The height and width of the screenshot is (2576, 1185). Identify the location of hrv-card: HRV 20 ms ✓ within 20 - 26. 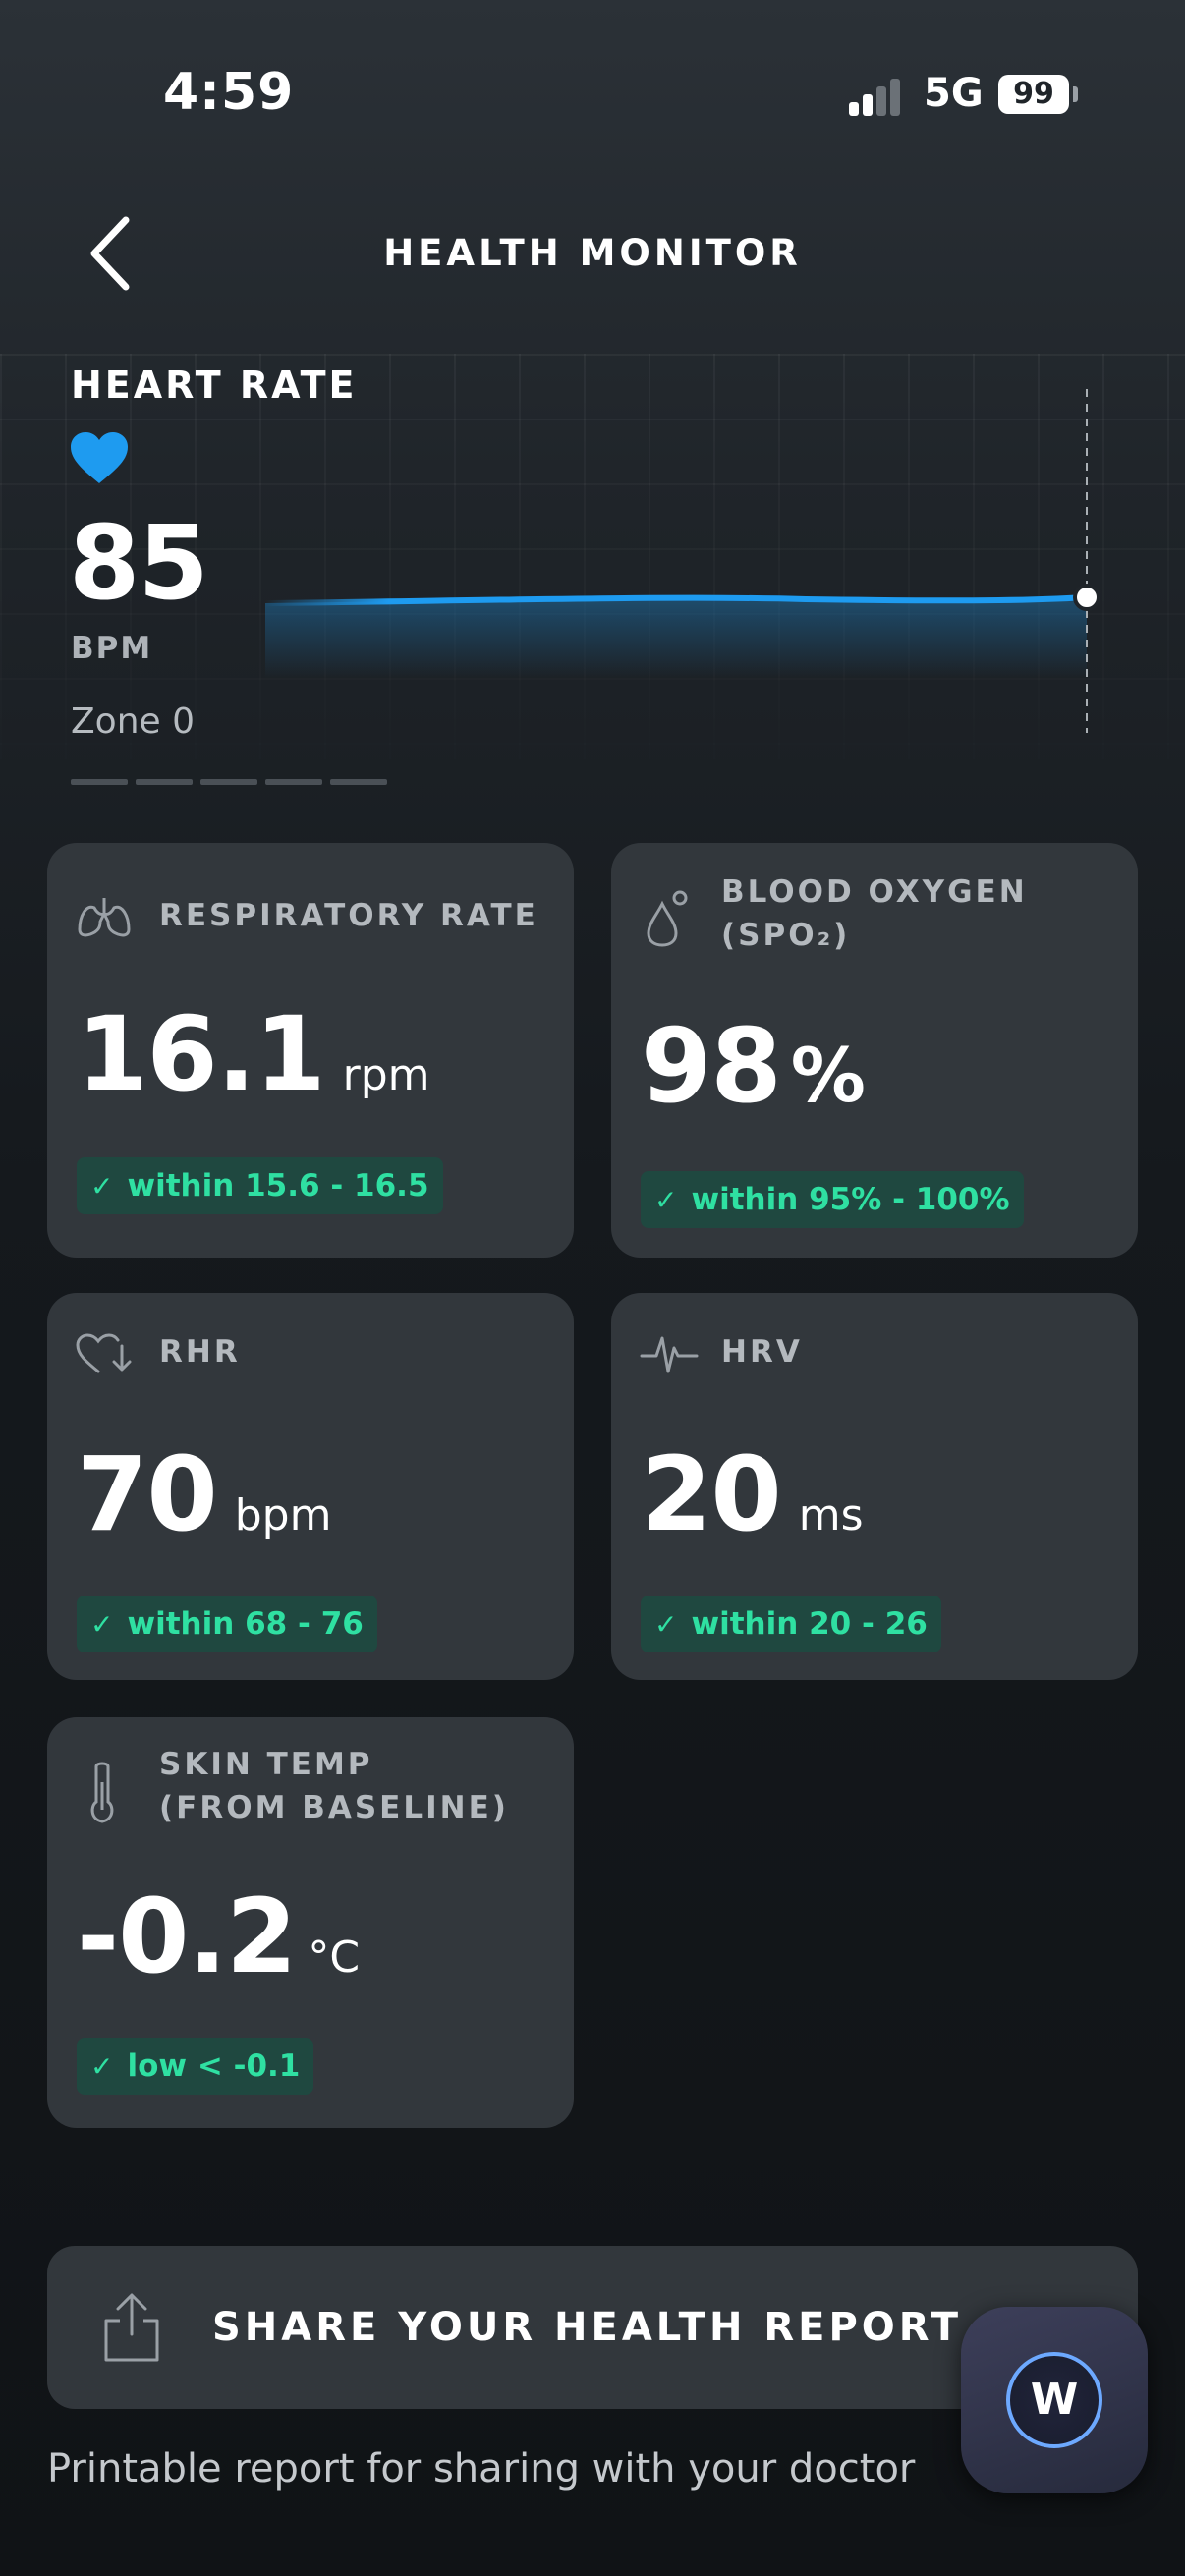
(875, 1486).